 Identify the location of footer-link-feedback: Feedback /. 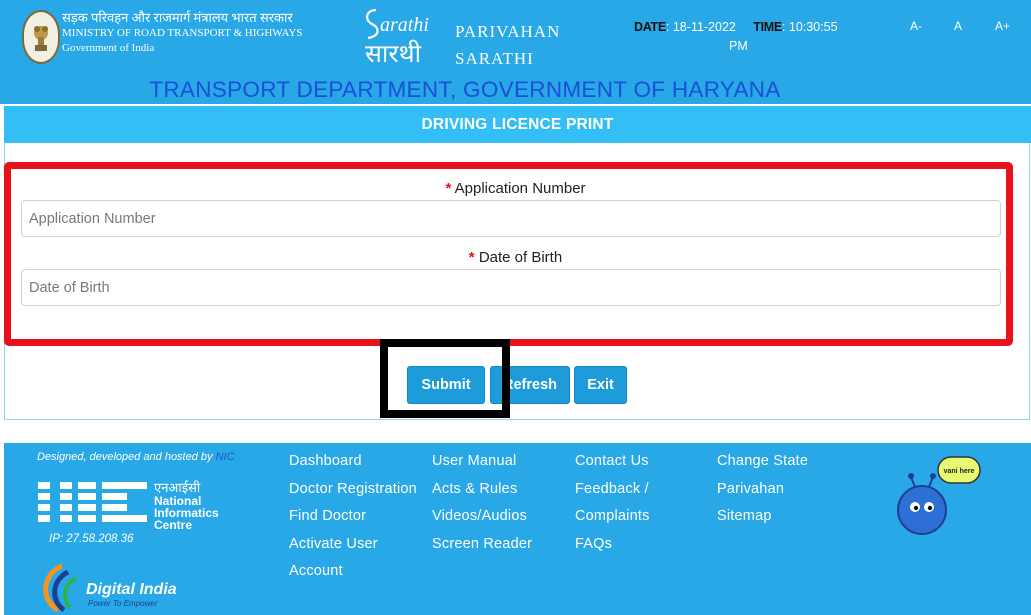
(612, 489).